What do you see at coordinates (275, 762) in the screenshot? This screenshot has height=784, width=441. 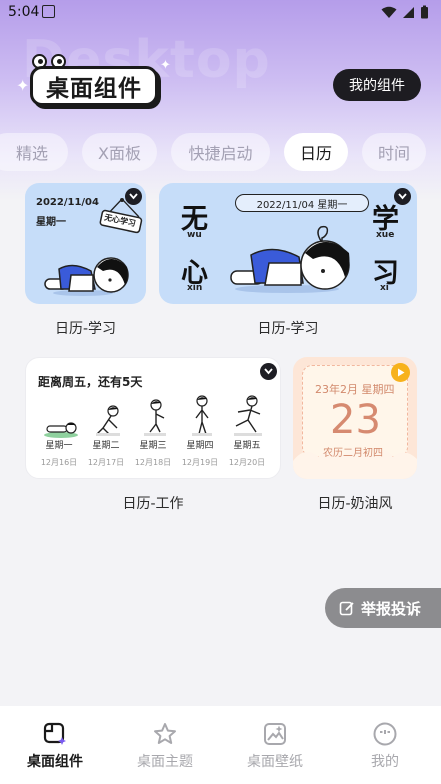 I see `nav-label: 桌面壁纸` at bounding box center [275, 762].